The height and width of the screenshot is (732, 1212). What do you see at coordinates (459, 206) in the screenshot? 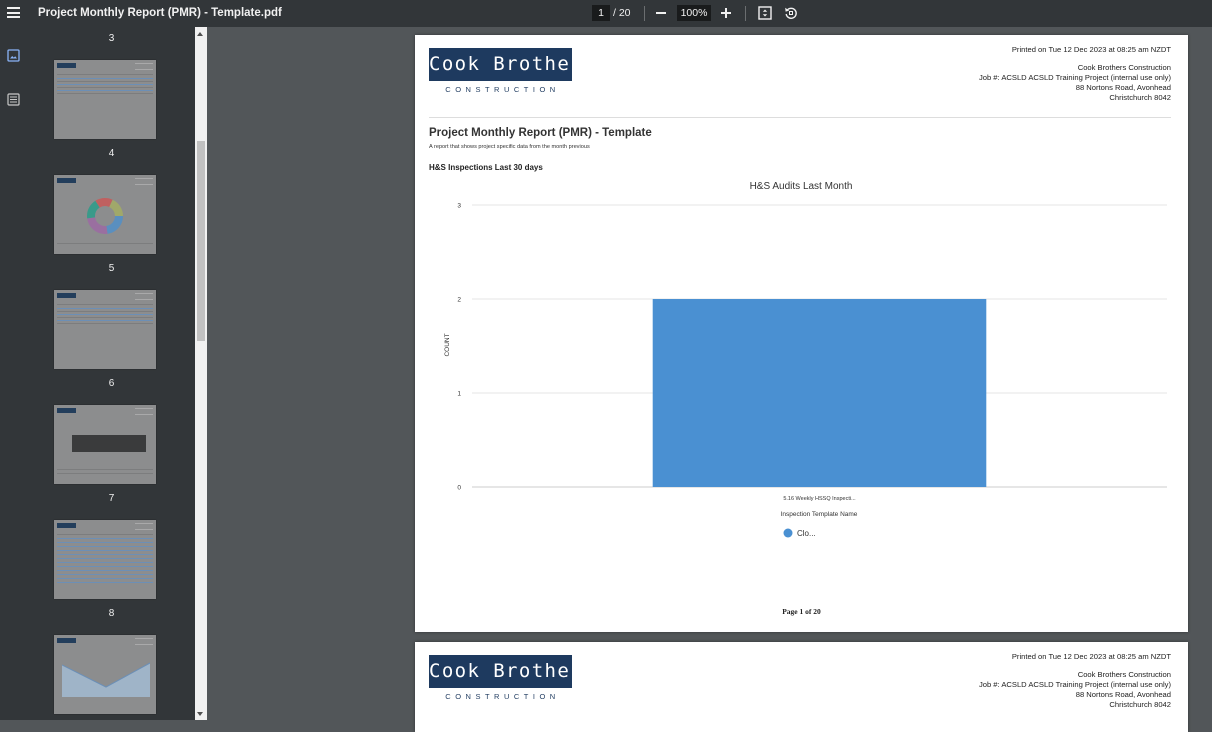
I see `y-tick-label: 3` at bounding box center [459, 206].